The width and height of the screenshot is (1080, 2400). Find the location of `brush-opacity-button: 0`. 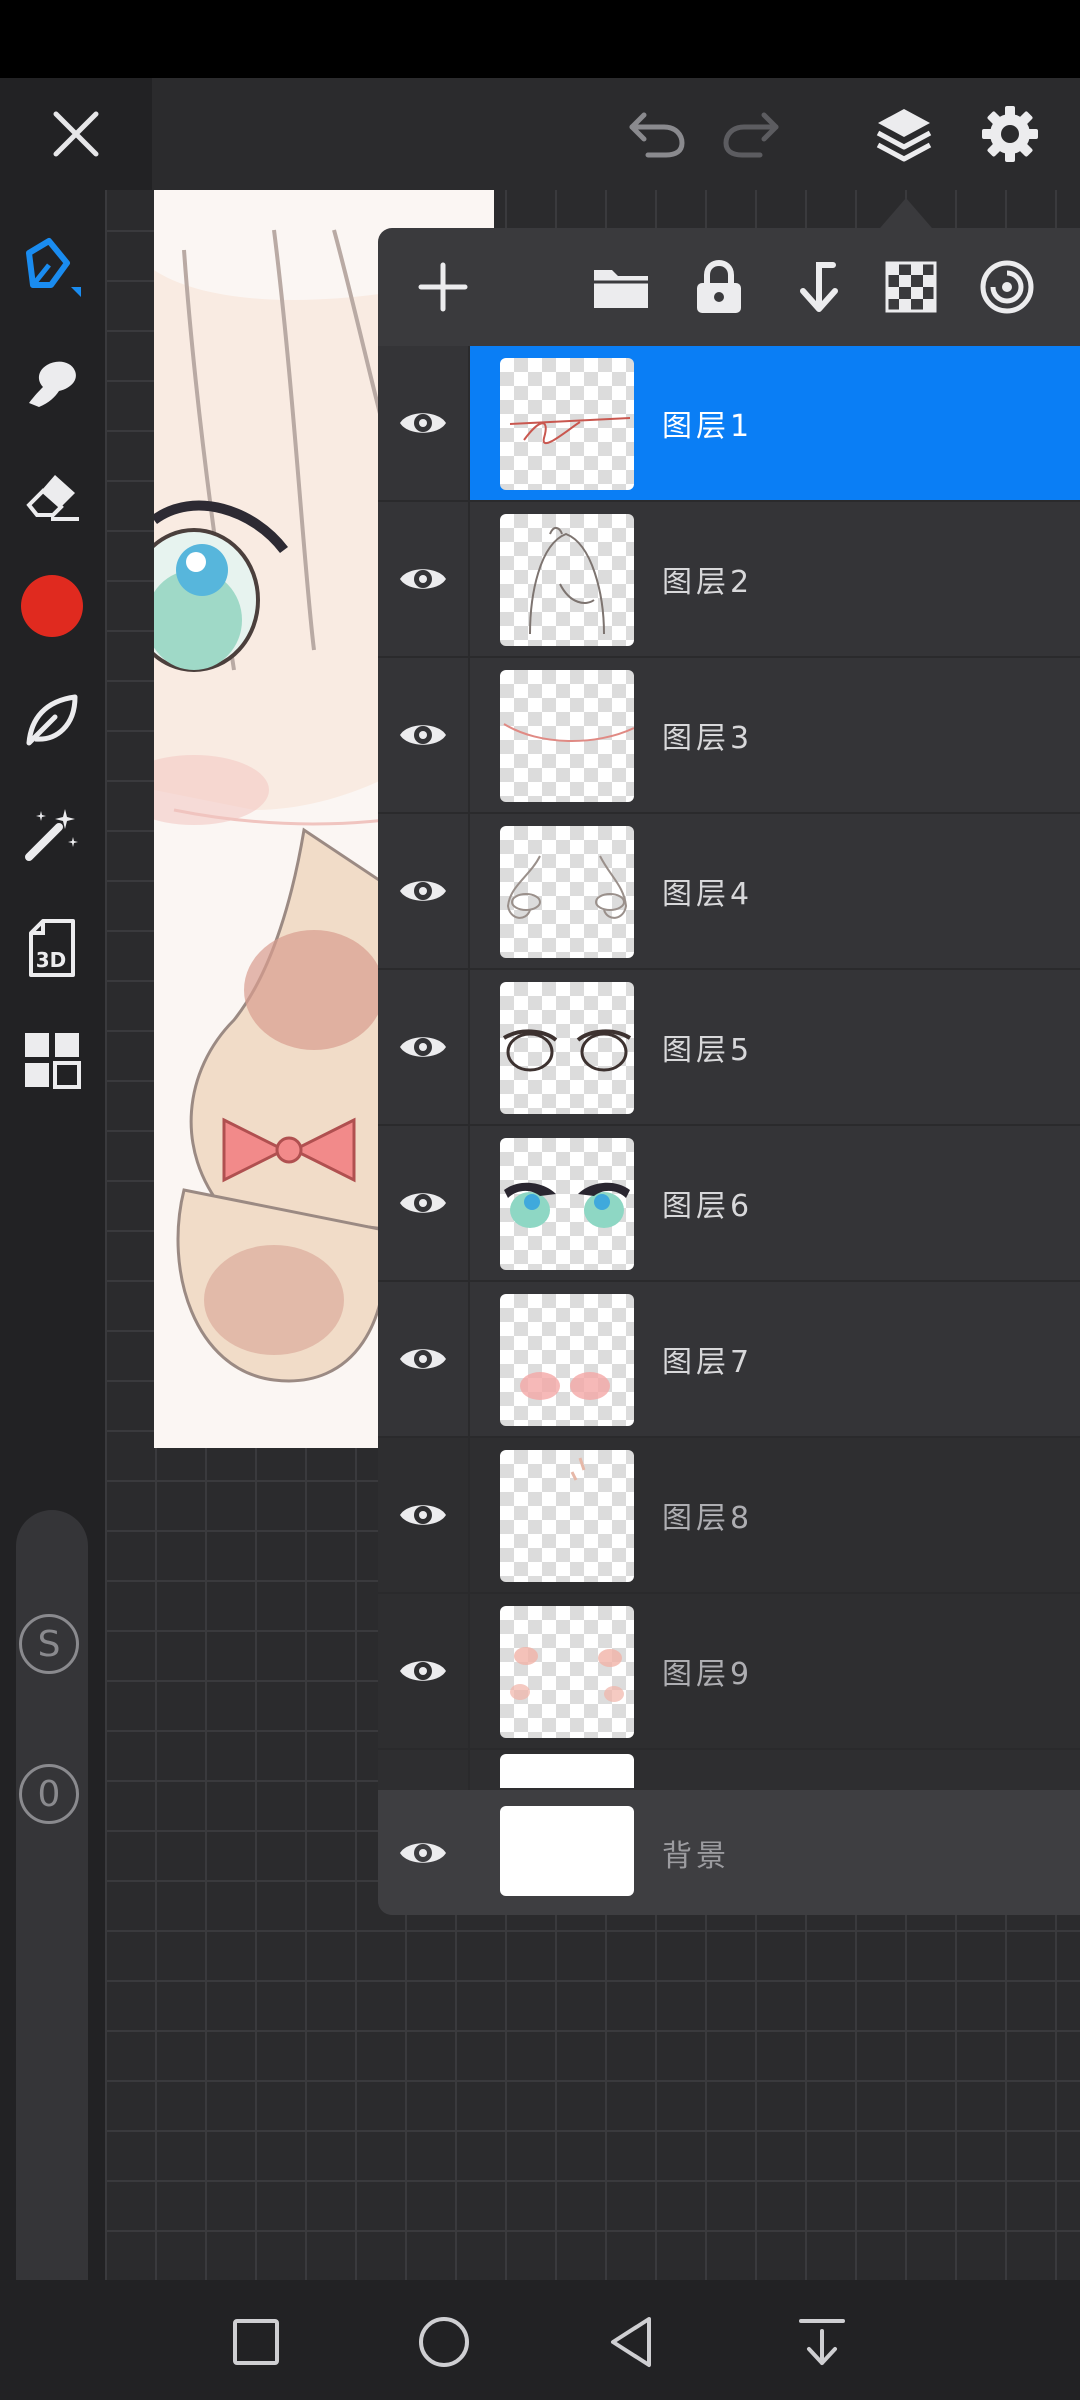

brush-opacity-button: 0 is located at coordinates (49, 1794).